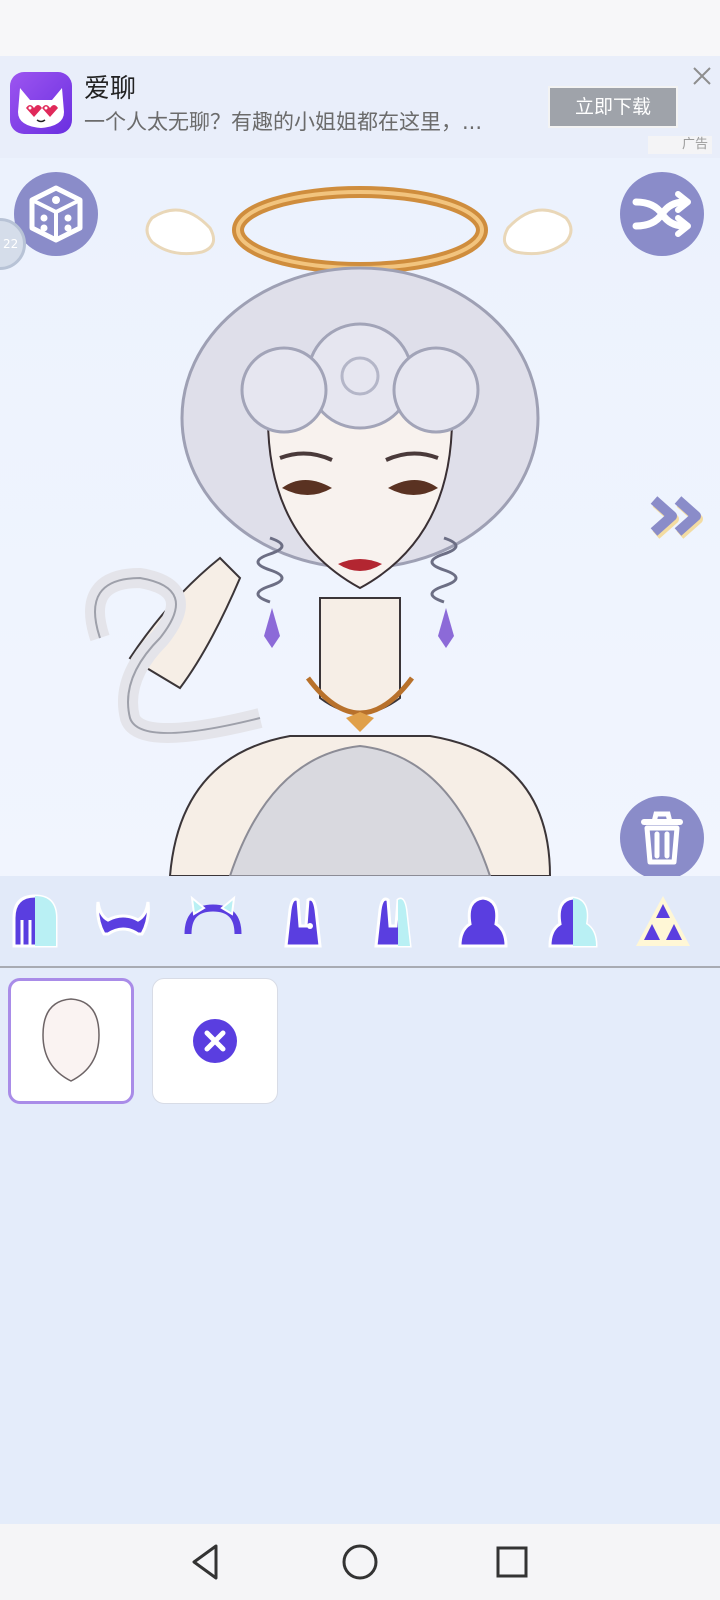 The width and height of the screenshot is (720, 1600). I want to click on home-button, so click(360, 1562).